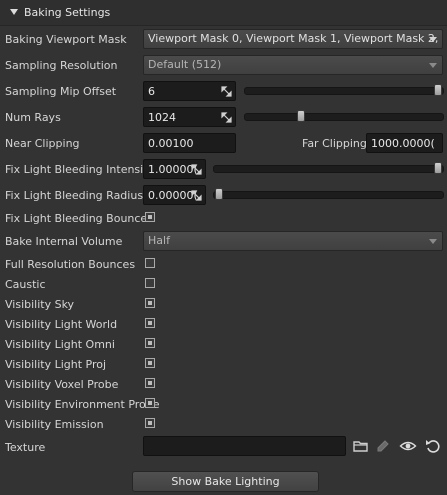 The image size is (447, 495). What do you see at coordinates (56, 364) in the screenshot?
I see `visibility-light-proj-label: Visibility Light Proj` at bounding box center [56, 364].